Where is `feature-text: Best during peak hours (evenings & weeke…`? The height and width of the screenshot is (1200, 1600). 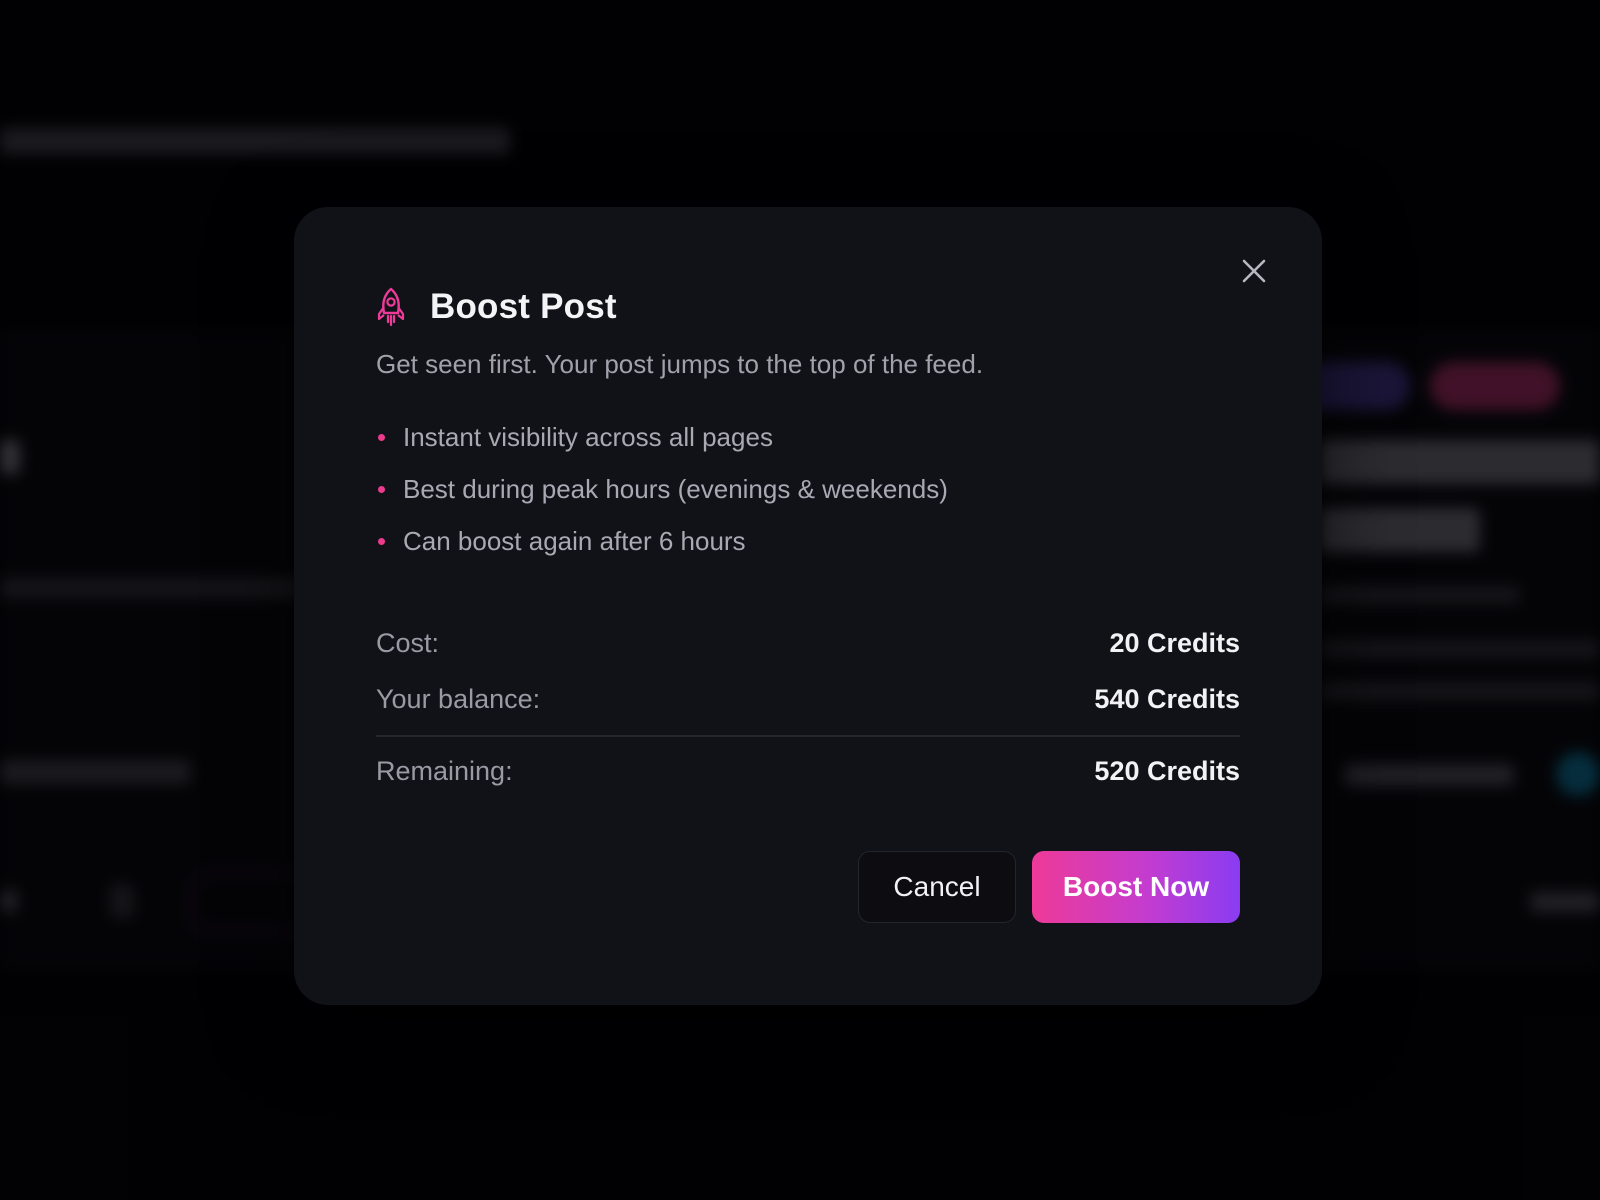 feature-text: Best during peak hours (evenings & weeke… is located at coordinates (675, 488).